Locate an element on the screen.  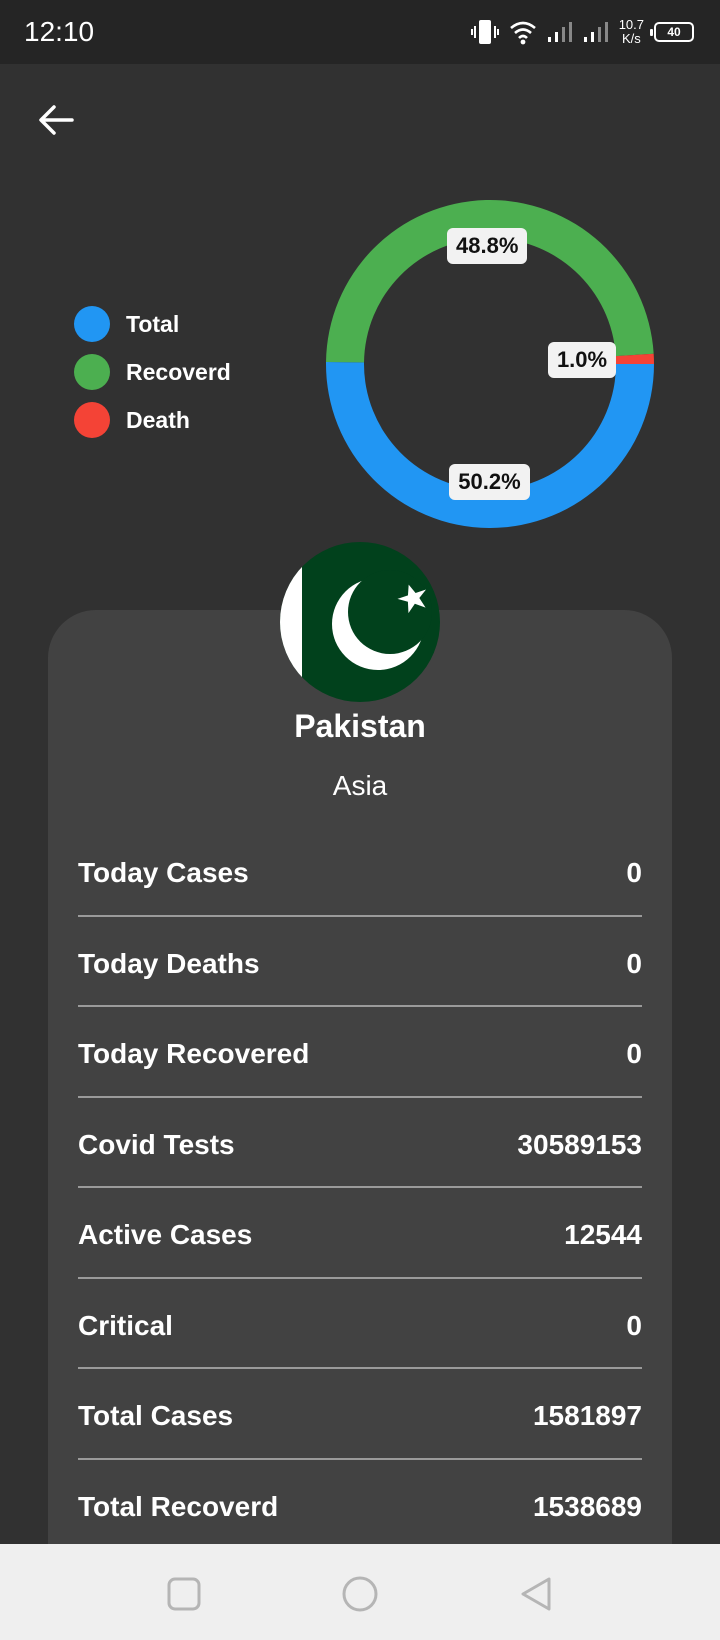
wifi-icon is located at coordinates (522, 33).